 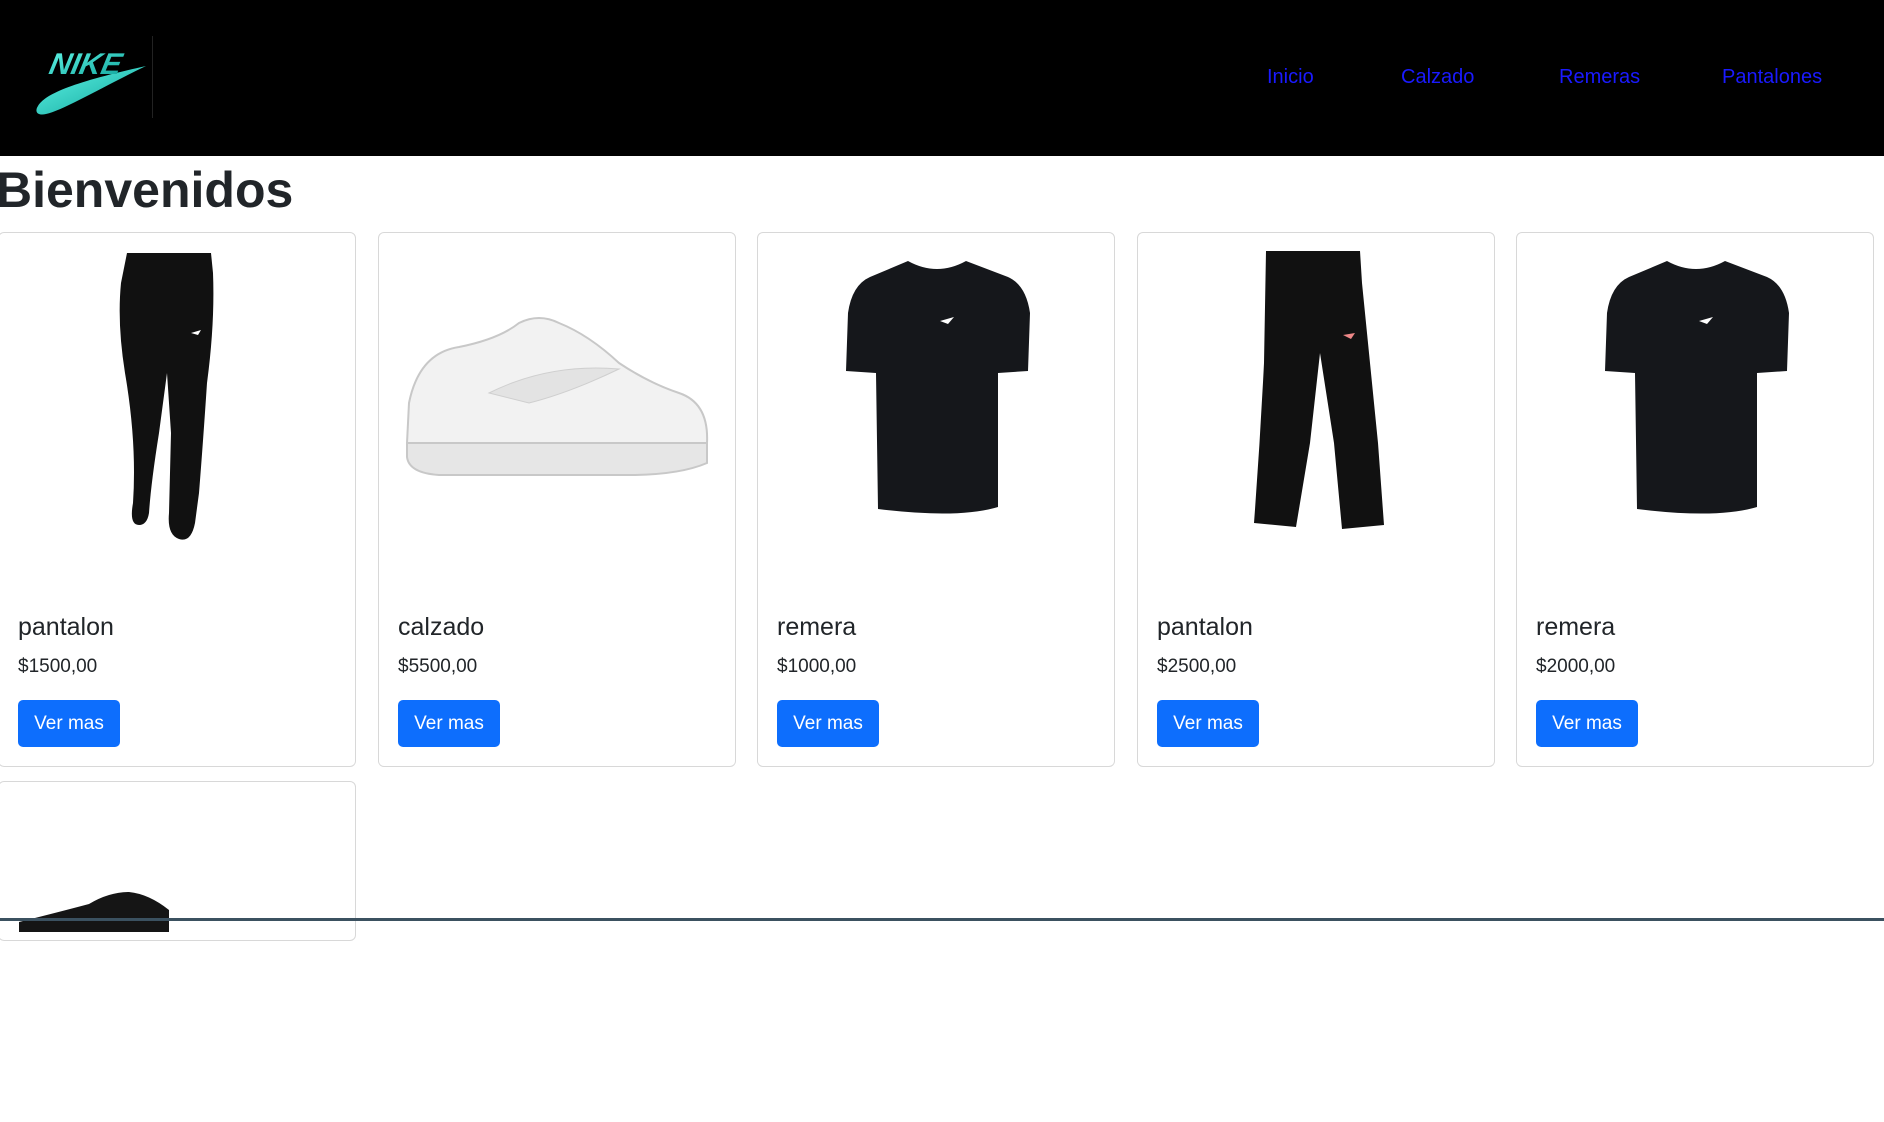 What do you see at coordinates (58, 666) in the screenshot?
I see `product-price: $1500,00` at bounding box center [58, 666].